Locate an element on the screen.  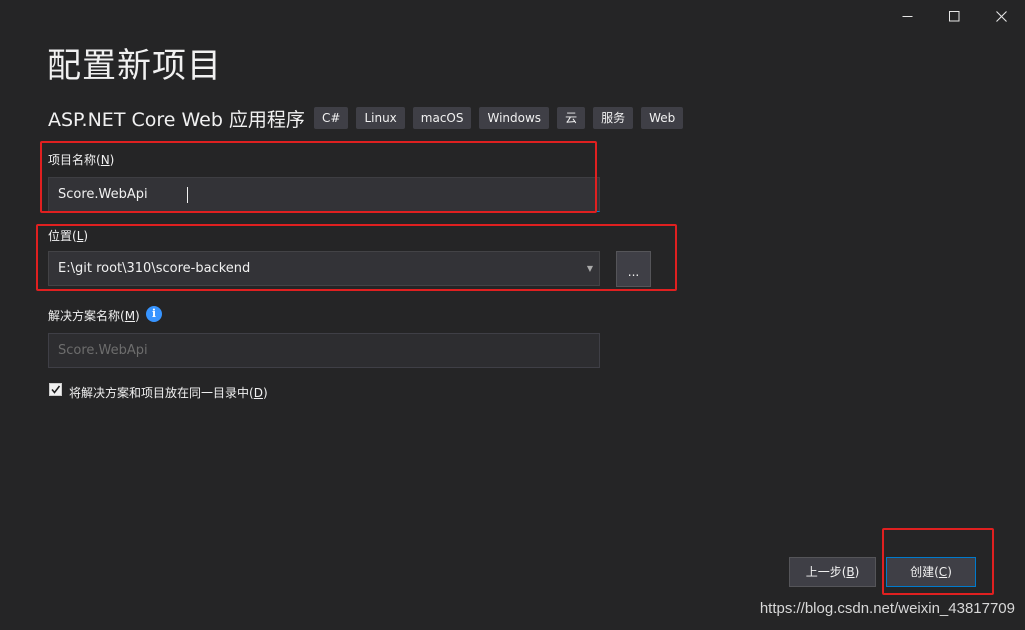
tag-linux: Linux is located at coordinates (380, 118).